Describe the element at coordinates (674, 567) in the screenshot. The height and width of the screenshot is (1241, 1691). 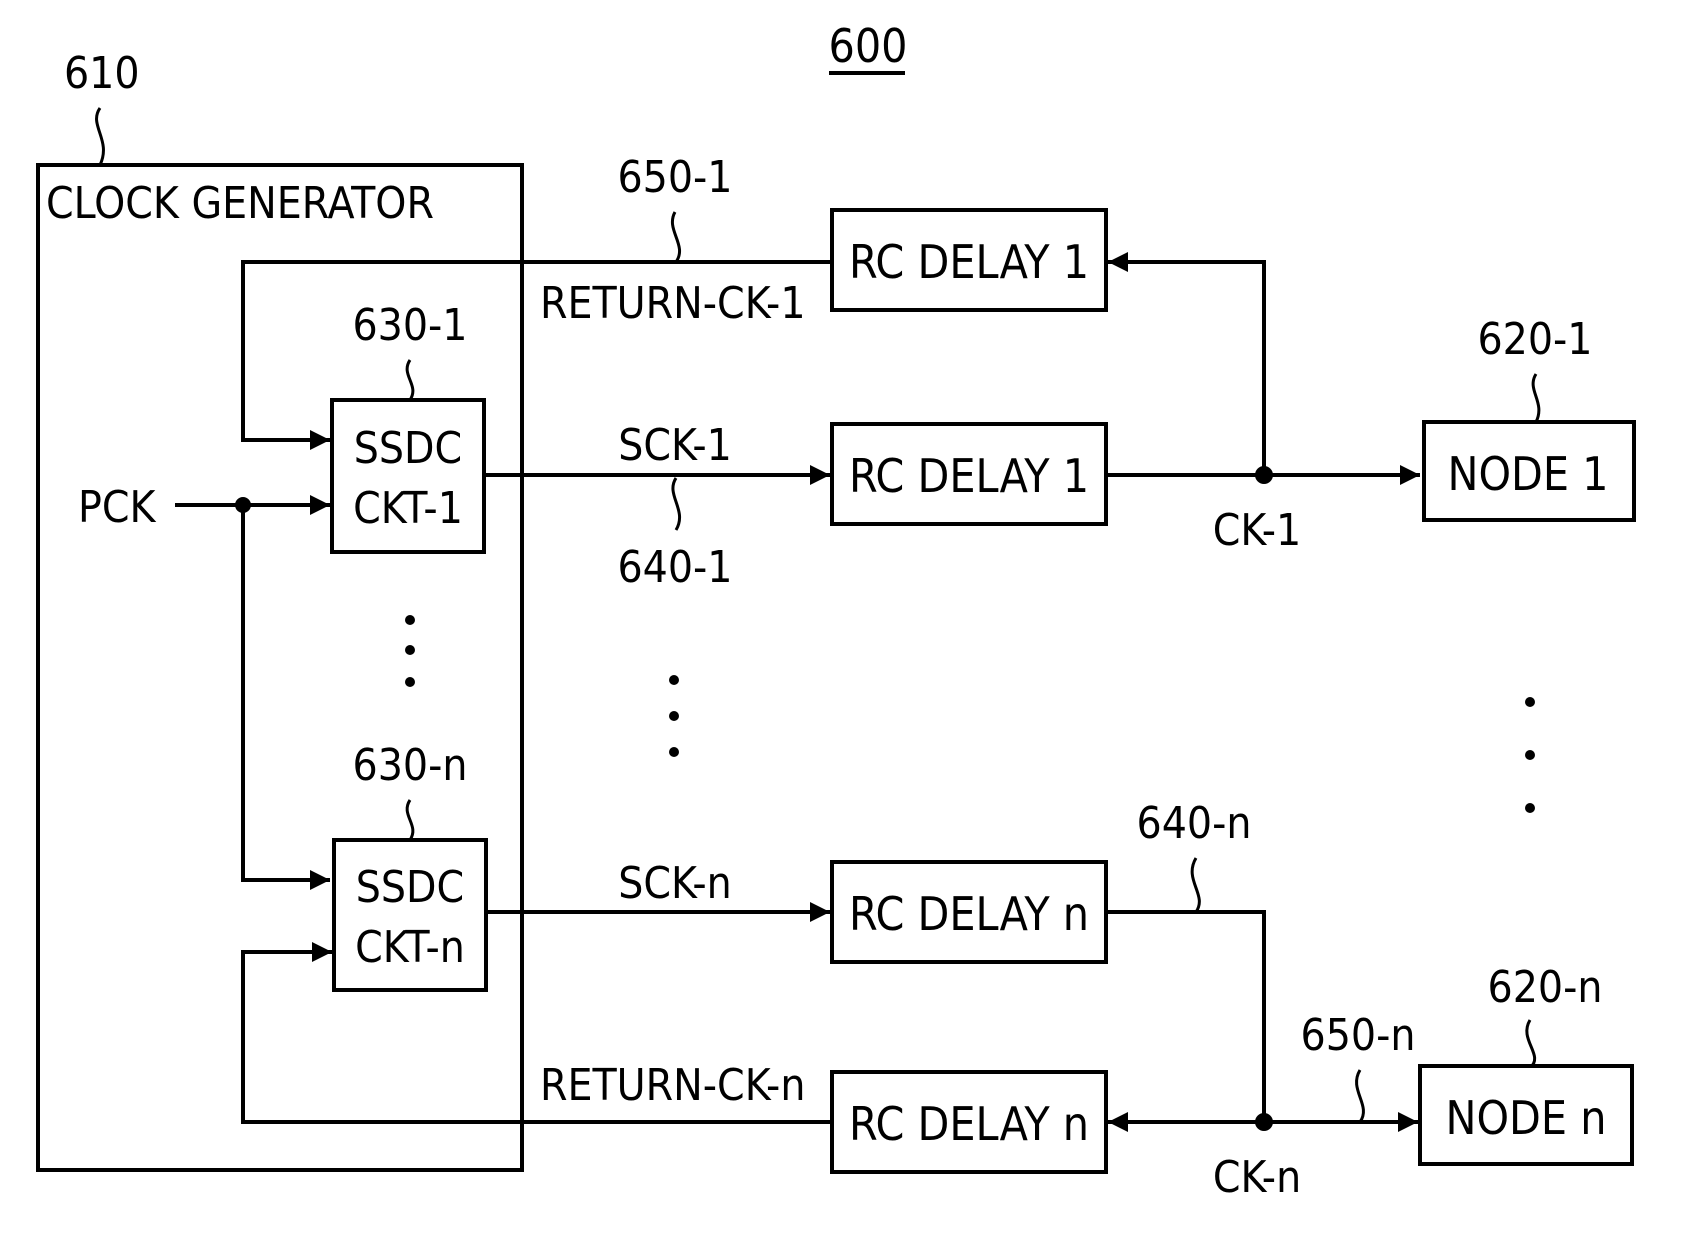
I see `ref-640-1: 640-1` at that location.